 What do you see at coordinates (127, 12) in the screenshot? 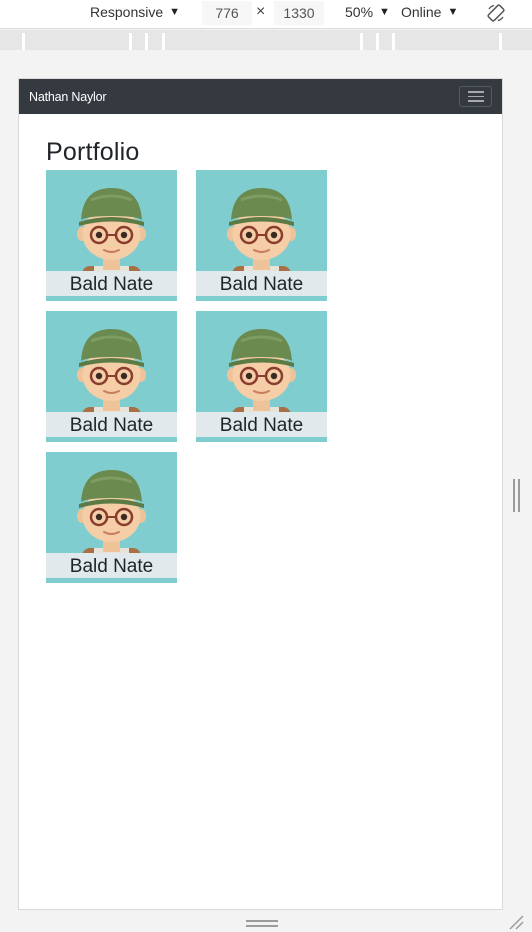
I see `device-select-label: Responsive` at bounding box center [127, 12].